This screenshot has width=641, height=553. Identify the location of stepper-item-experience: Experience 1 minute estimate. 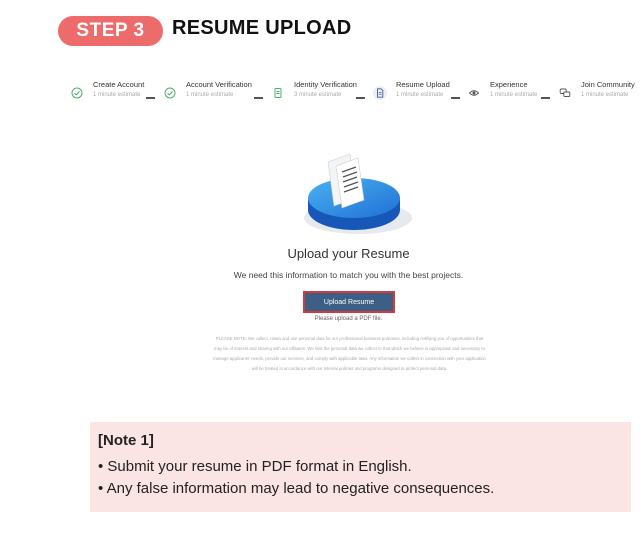
(502, 90).